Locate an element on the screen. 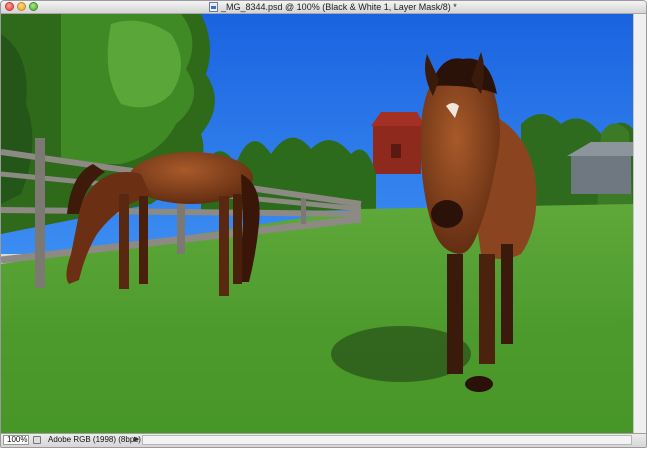 The width and height of the screenshot is (647, 450). close-button is located at coordinates (9, 6).